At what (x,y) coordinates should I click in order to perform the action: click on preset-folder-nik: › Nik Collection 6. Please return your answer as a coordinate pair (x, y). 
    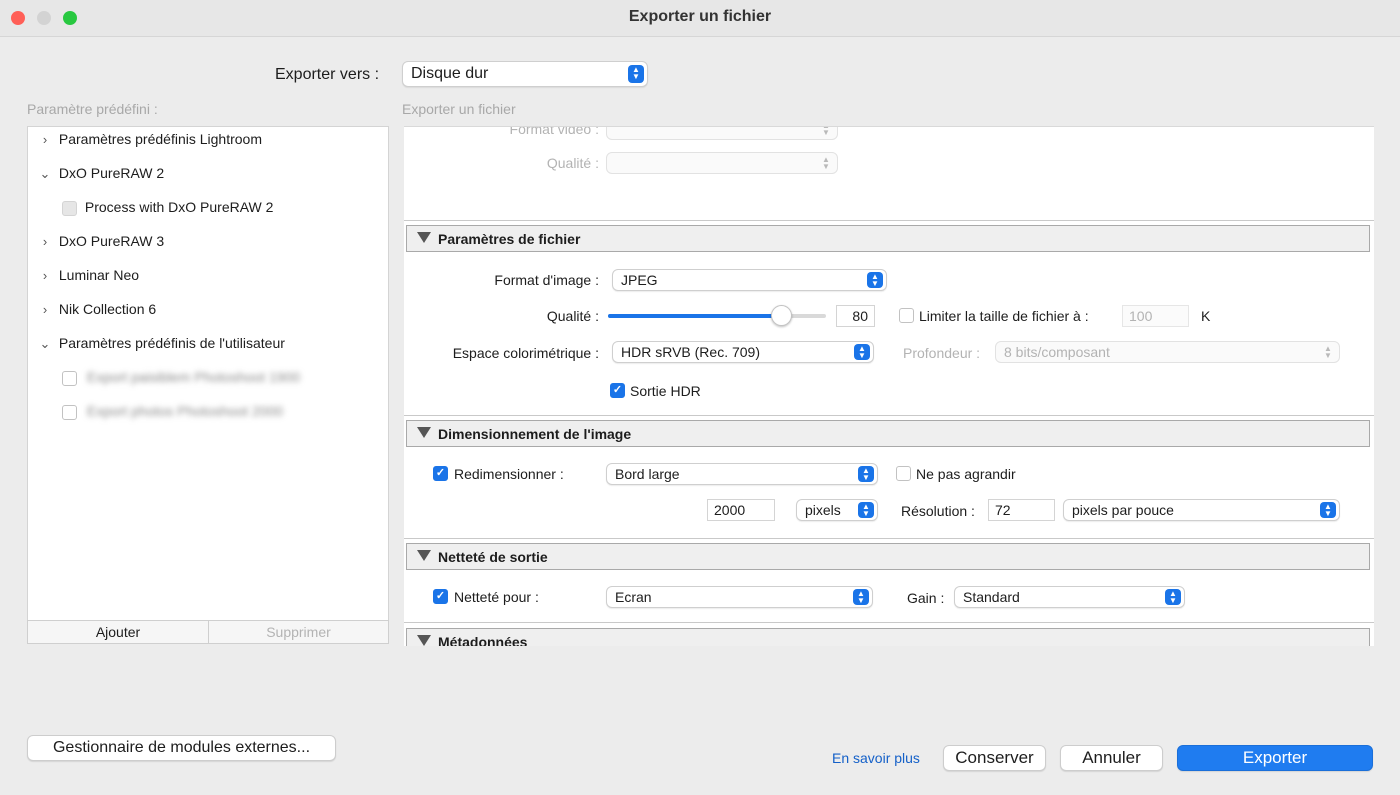
    Looking at the image, I should click on (97, 318).